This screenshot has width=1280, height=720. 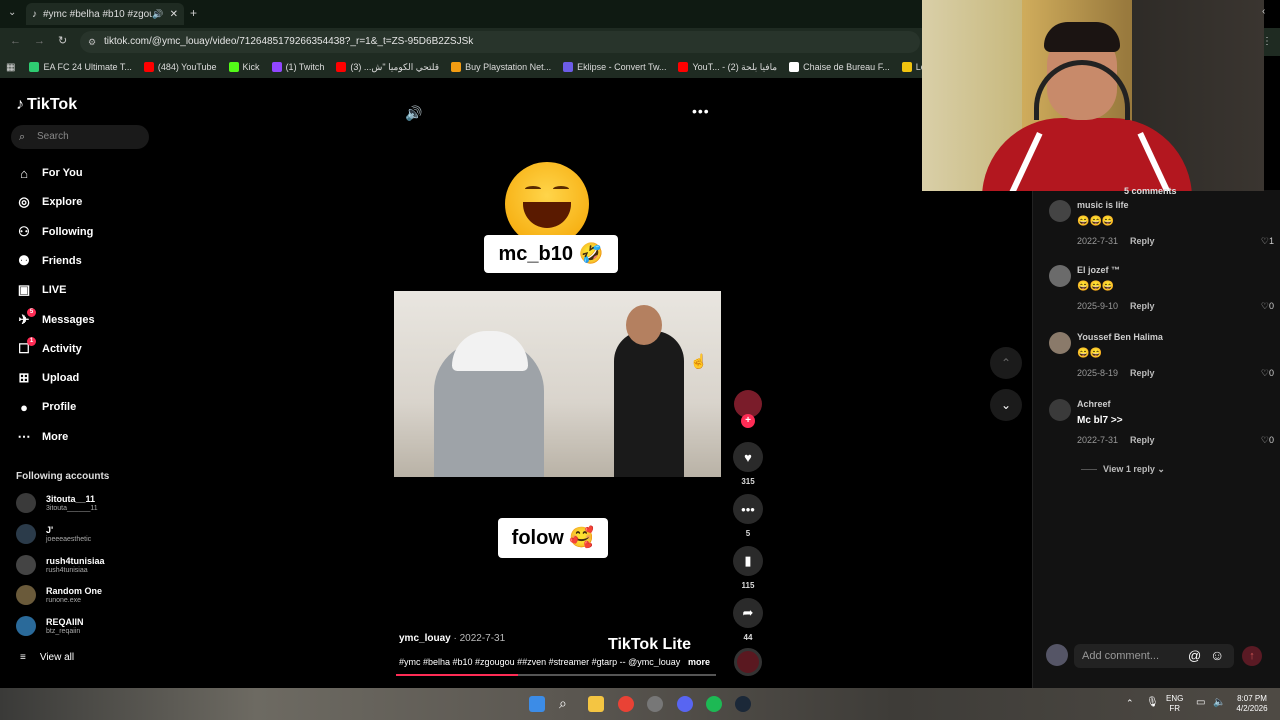 What do you see at coordinates (12, 12) in the screenshot?
I see `tab-list-chevron-icon: ⌄` at bounding box center [12, 12].